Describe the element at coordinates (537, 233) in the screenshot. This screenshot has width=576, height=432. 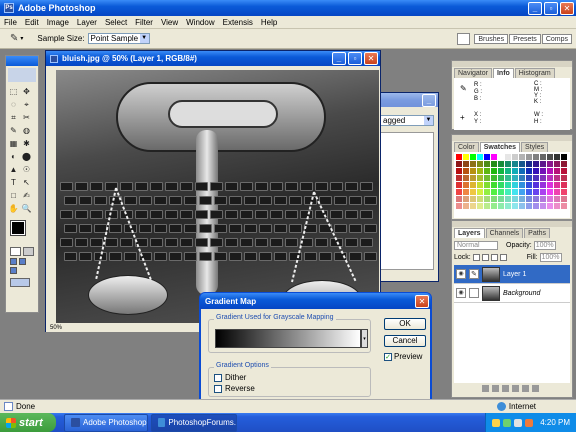
I see `layers-tab-paths: Paths` at that location.